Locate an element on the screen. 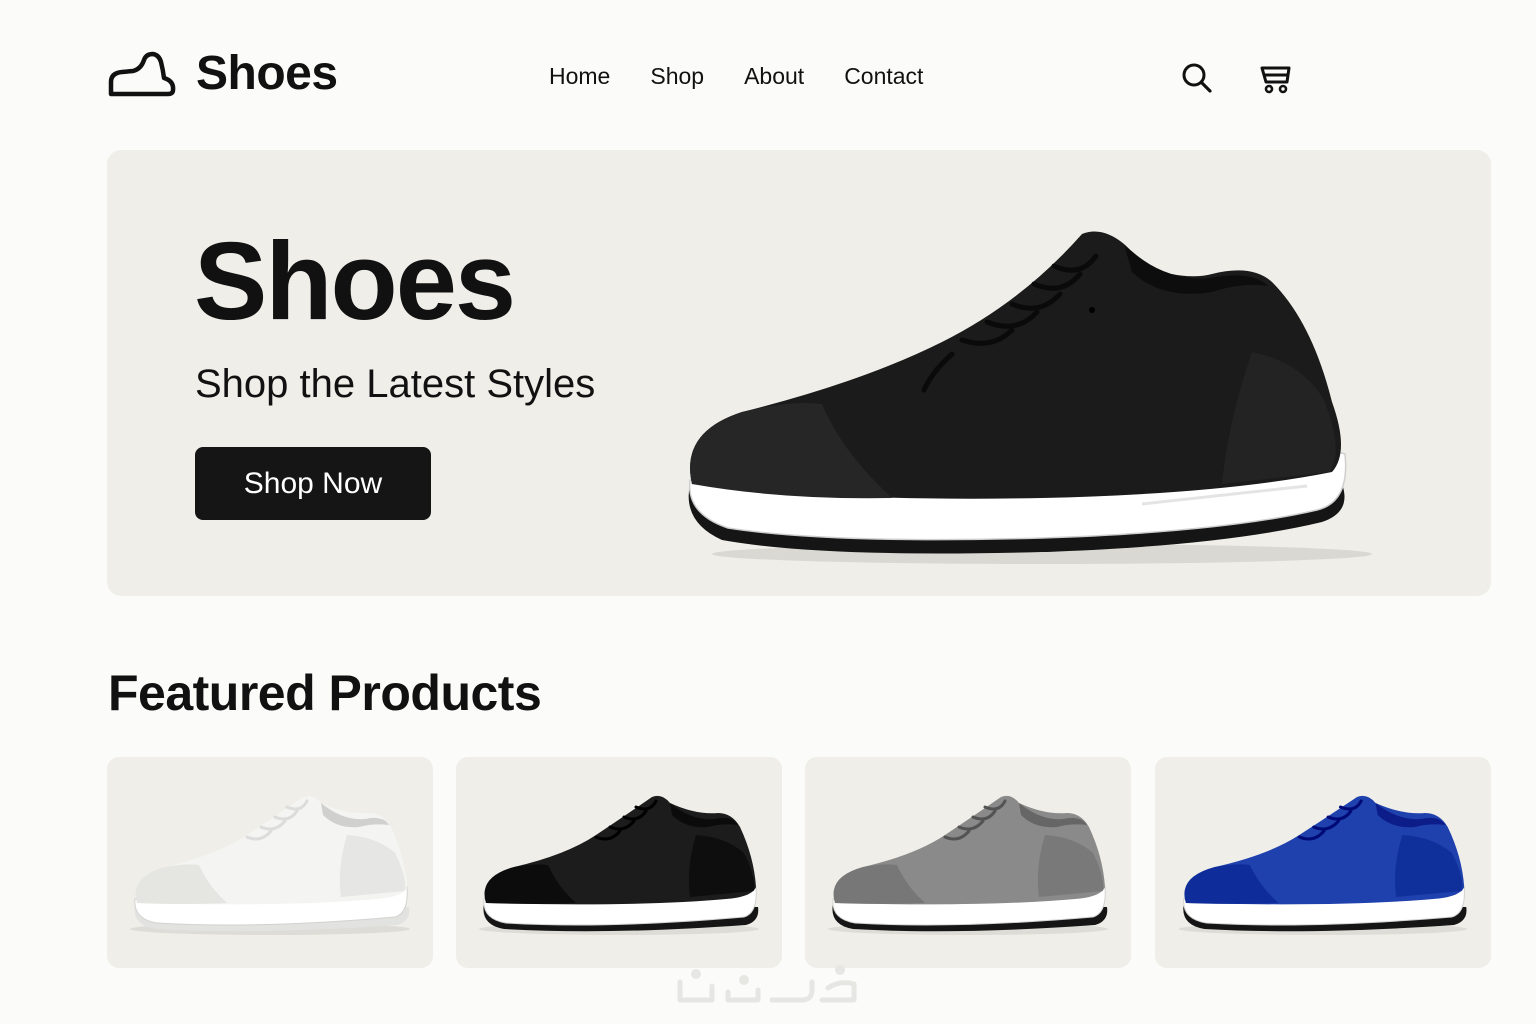 The image size is (1536, 1024). product-card-white is located at coordinates (270, 862).